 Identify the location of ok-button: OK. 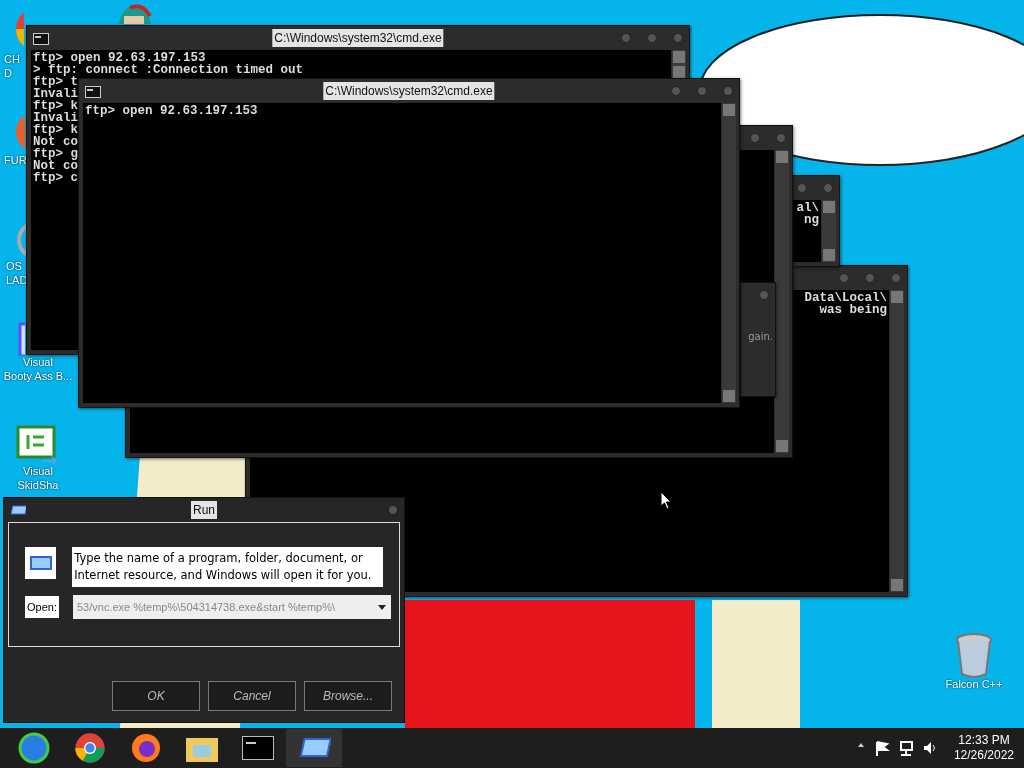
(156, 696).